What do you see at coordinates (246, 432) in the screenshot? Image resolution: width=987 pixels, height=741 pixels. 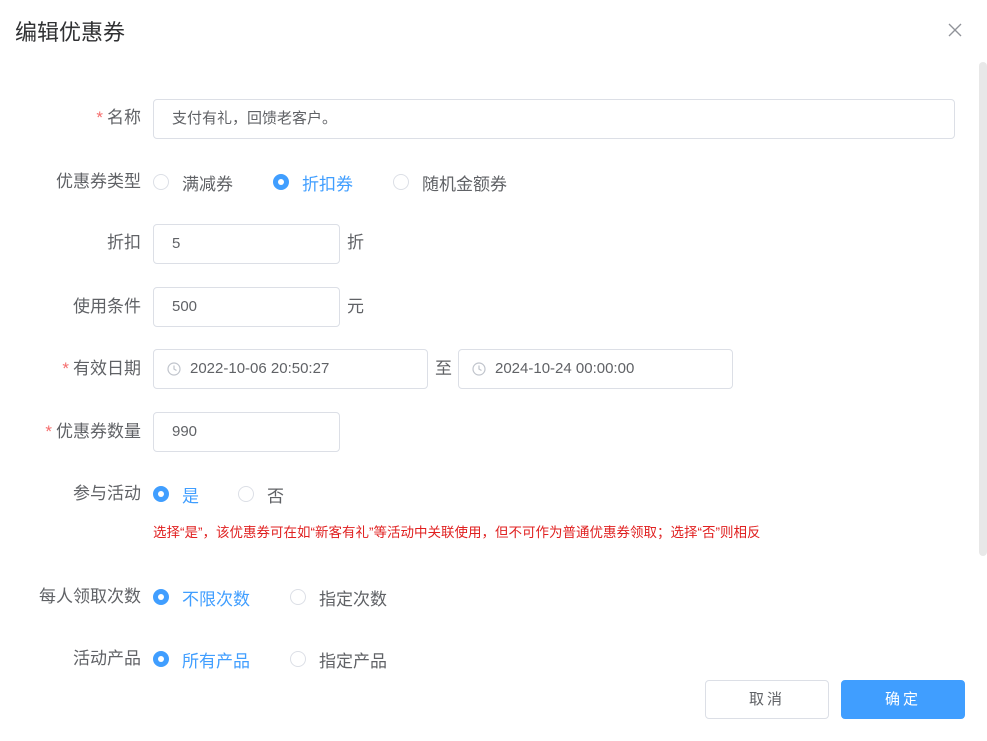 I see `quantity-input: 990` at bounding box center [246, 432].